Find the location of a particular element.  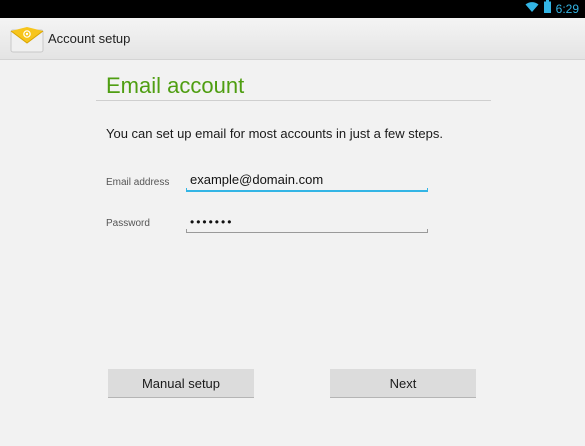

app-title: Account setup is located at coordinates (89, 38).